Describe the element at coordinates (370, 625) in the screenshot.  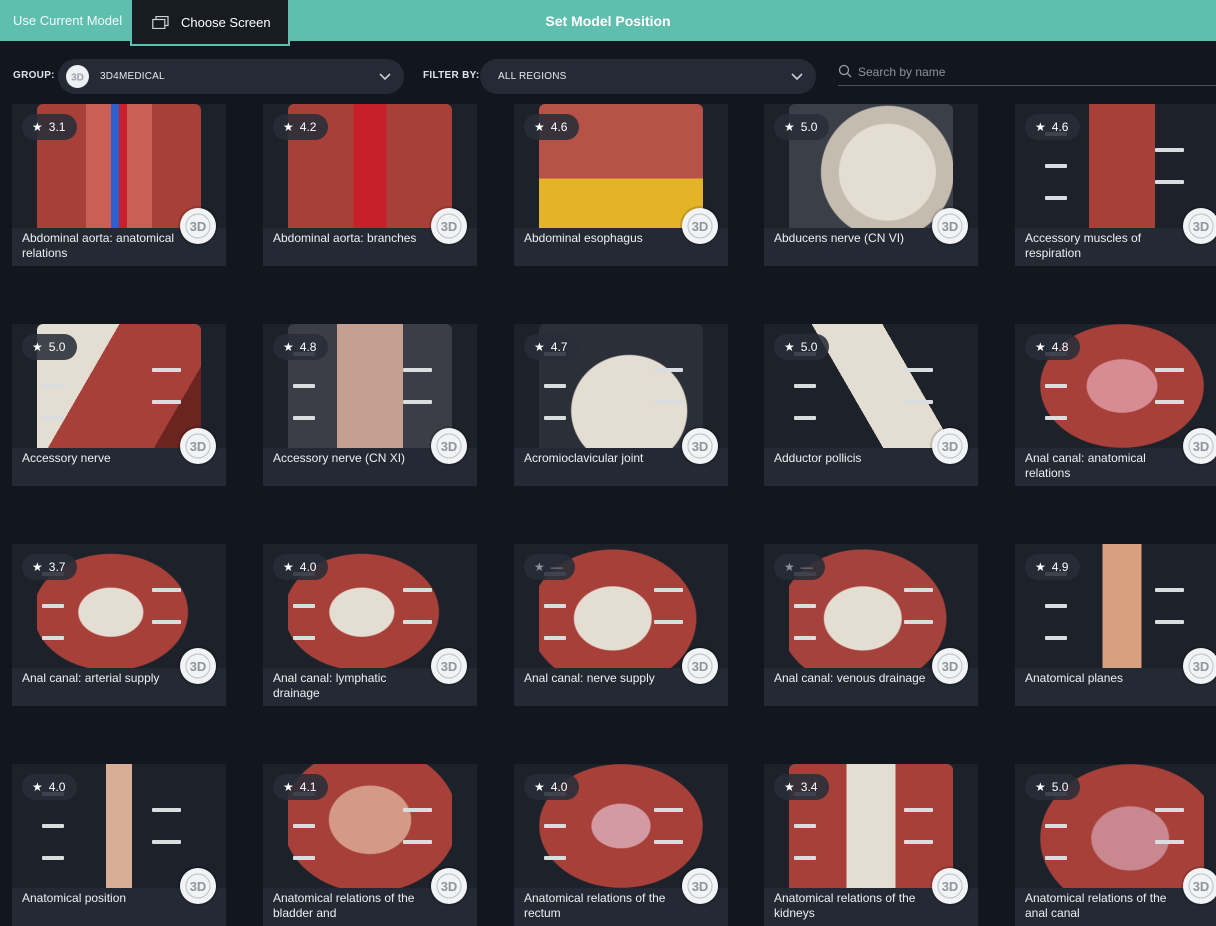
I see `model-card: ★ 4.0 Anal canal: lymphatic drainage 3D` at that location.